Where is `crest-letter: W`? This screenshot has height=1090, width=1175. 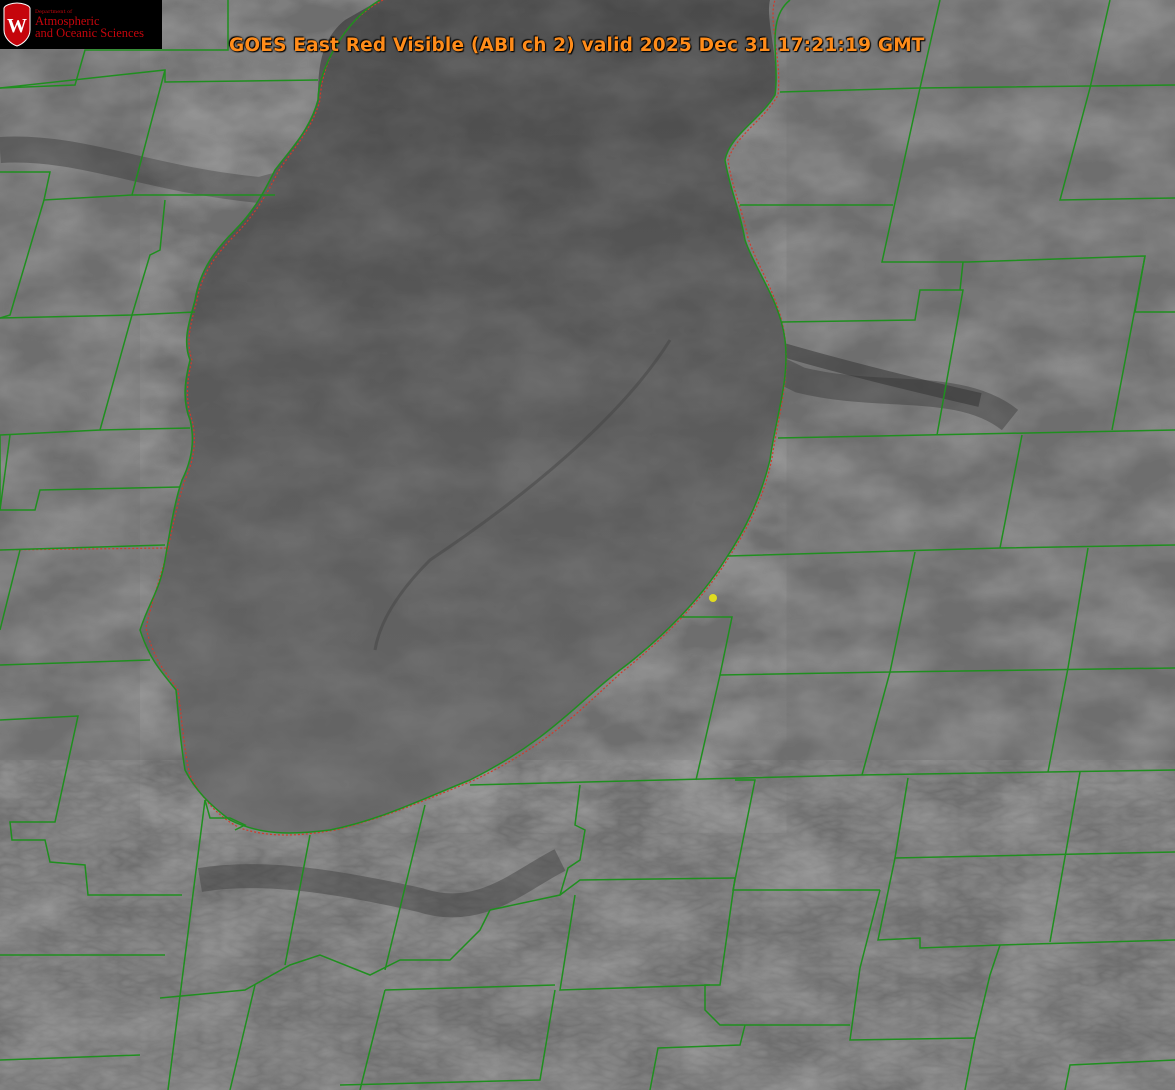
crest-letter: W is located at coordinates (17, 26).